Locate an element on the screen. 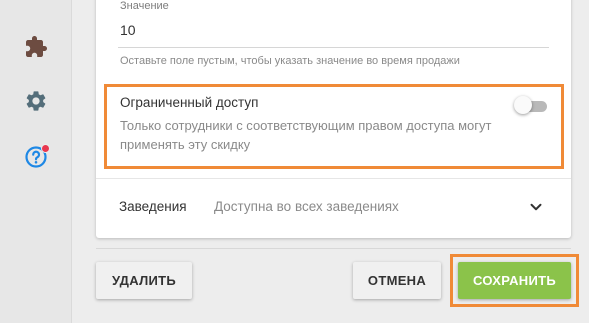  help-icon is located at coordinates (37, 156).